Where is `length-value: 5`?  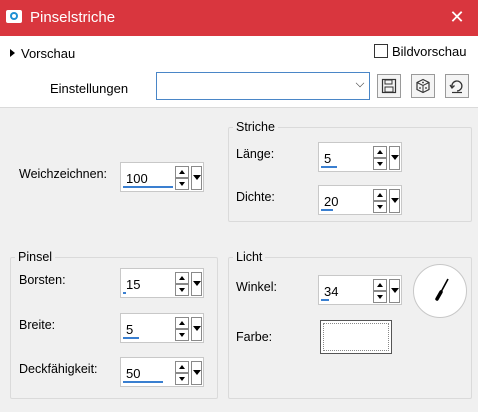
length-value: 5 is located at coordinates (328, 158).